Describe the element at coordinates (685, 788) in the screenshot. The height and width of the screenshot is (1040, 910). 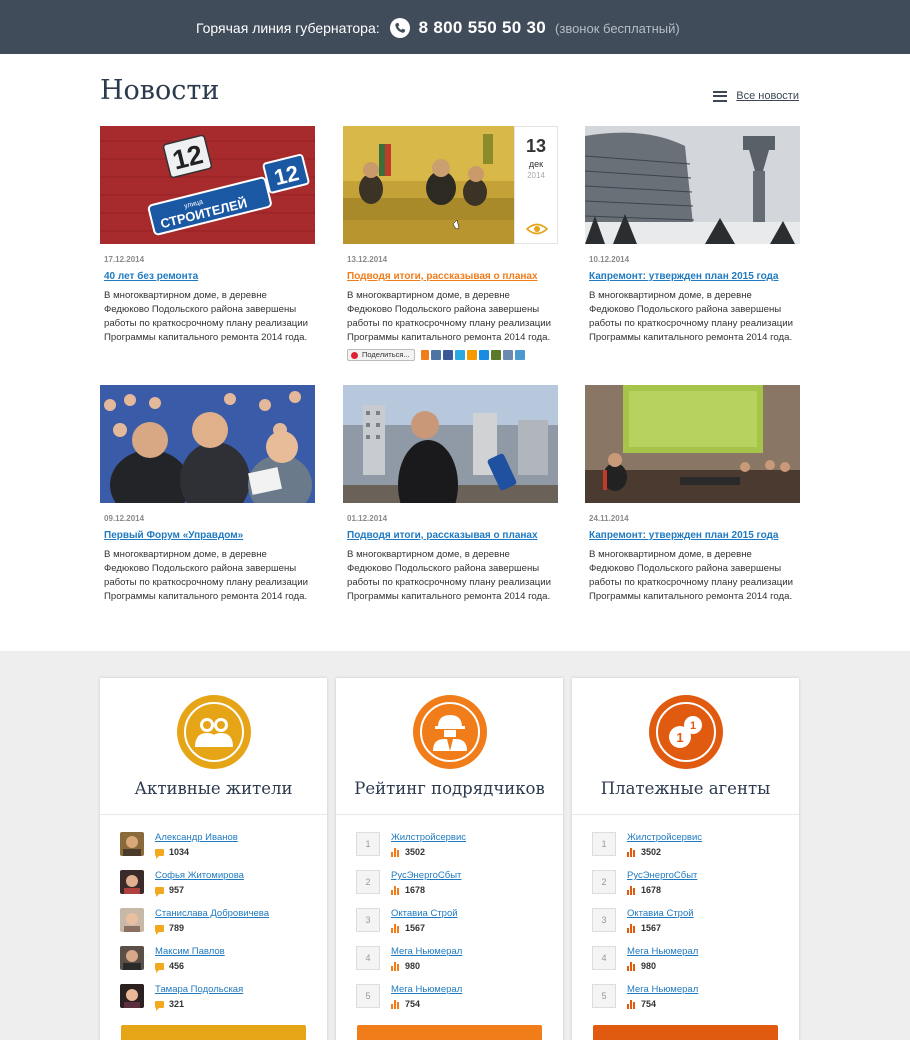
I see `panel-title: Платежные агенты` at that location.